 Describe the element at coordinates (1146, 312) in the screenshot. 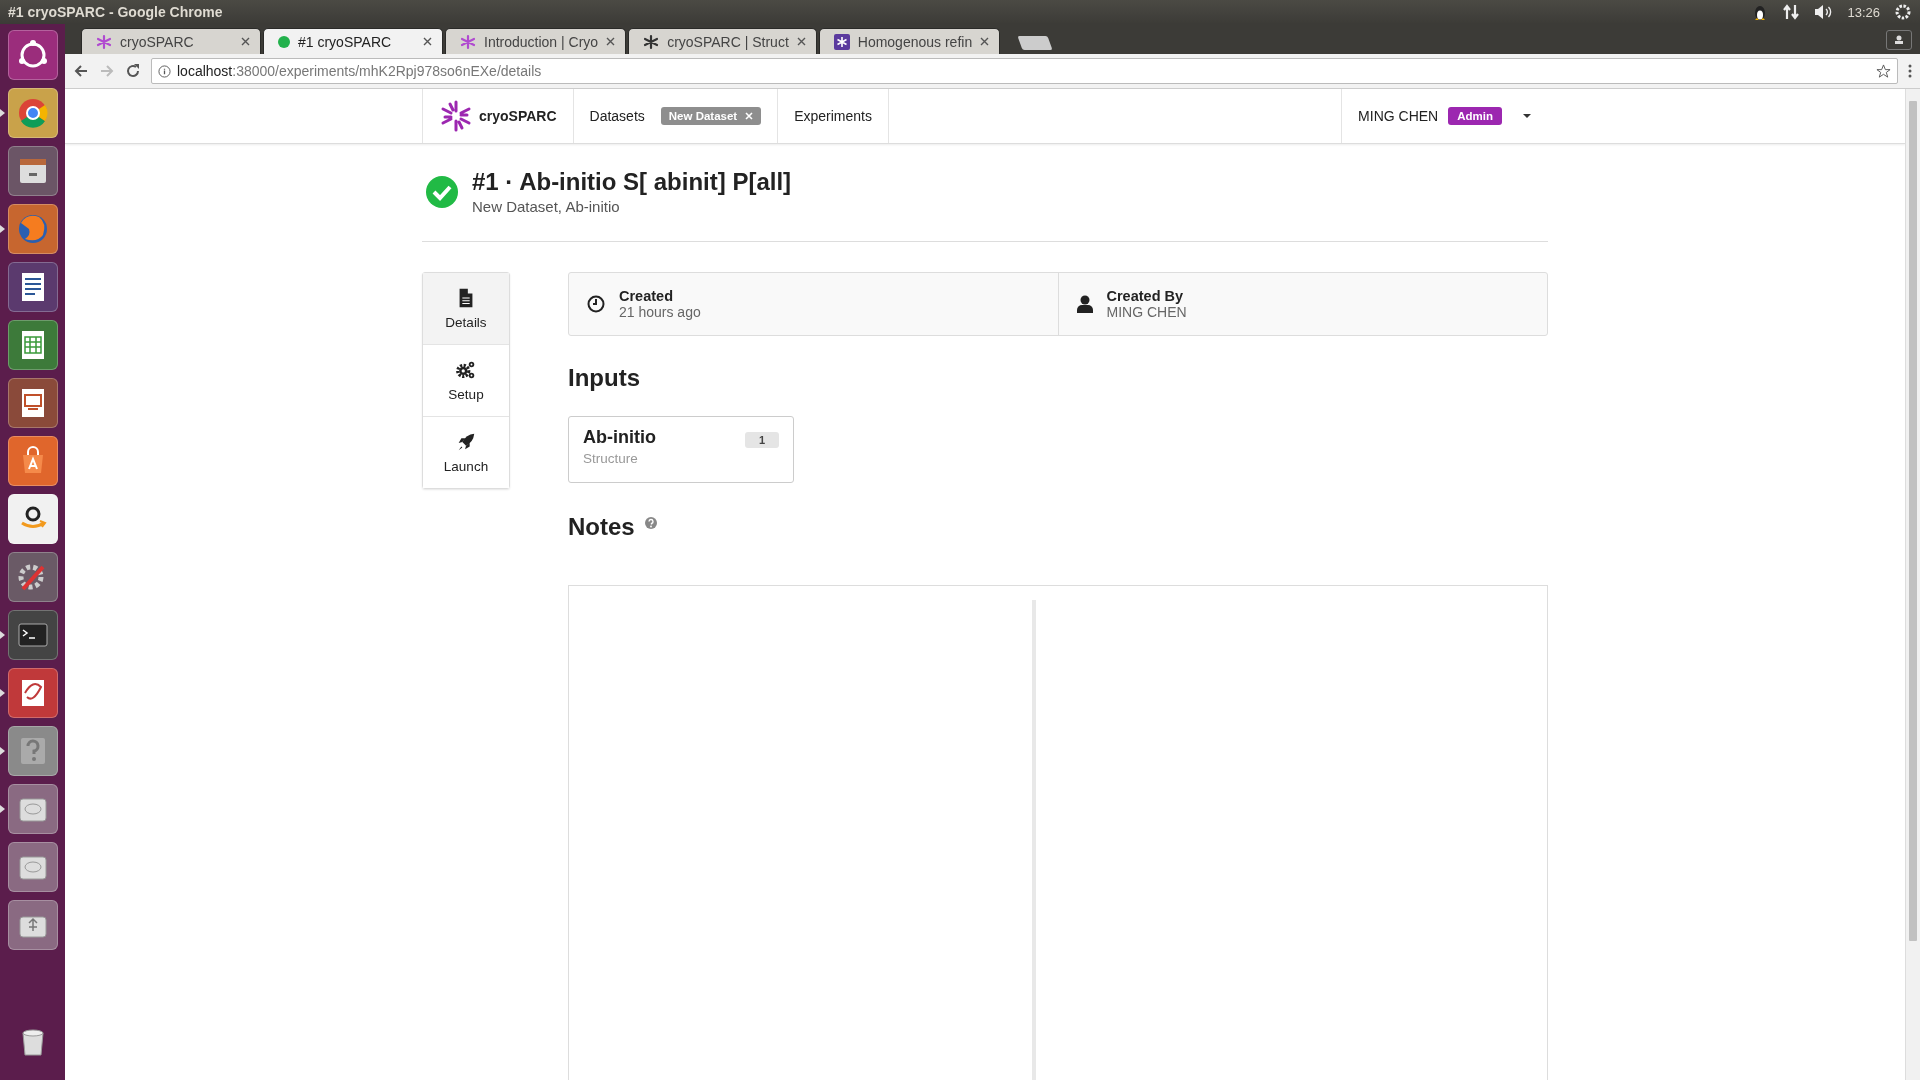

I see `info-value: MING CHEN` at that location.